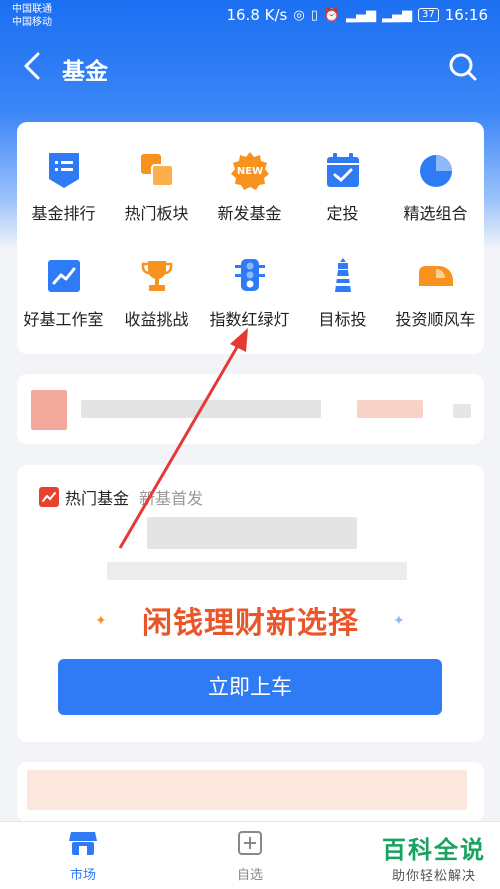 Image resolution: width=500 pixels, height=889 pixels. Describe the element at coordinates (63, 170) in the screenshot. I see `ranking-list-icon` at that location.